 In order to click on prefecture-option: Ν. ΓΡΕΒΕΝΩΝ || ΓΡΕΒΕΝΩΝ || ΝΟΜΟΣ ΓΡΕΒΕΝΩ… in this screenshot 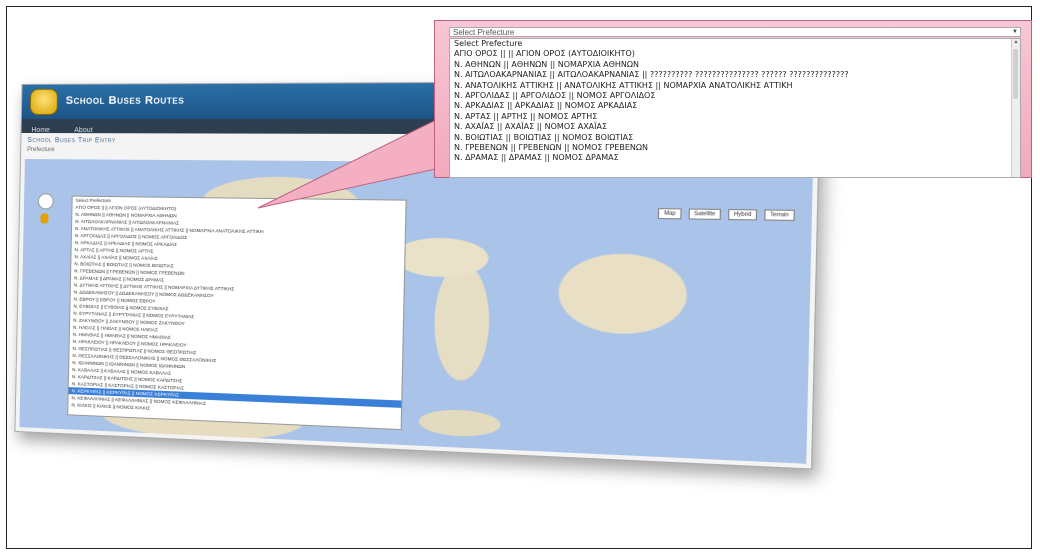, I will do `click(735, 148)`.